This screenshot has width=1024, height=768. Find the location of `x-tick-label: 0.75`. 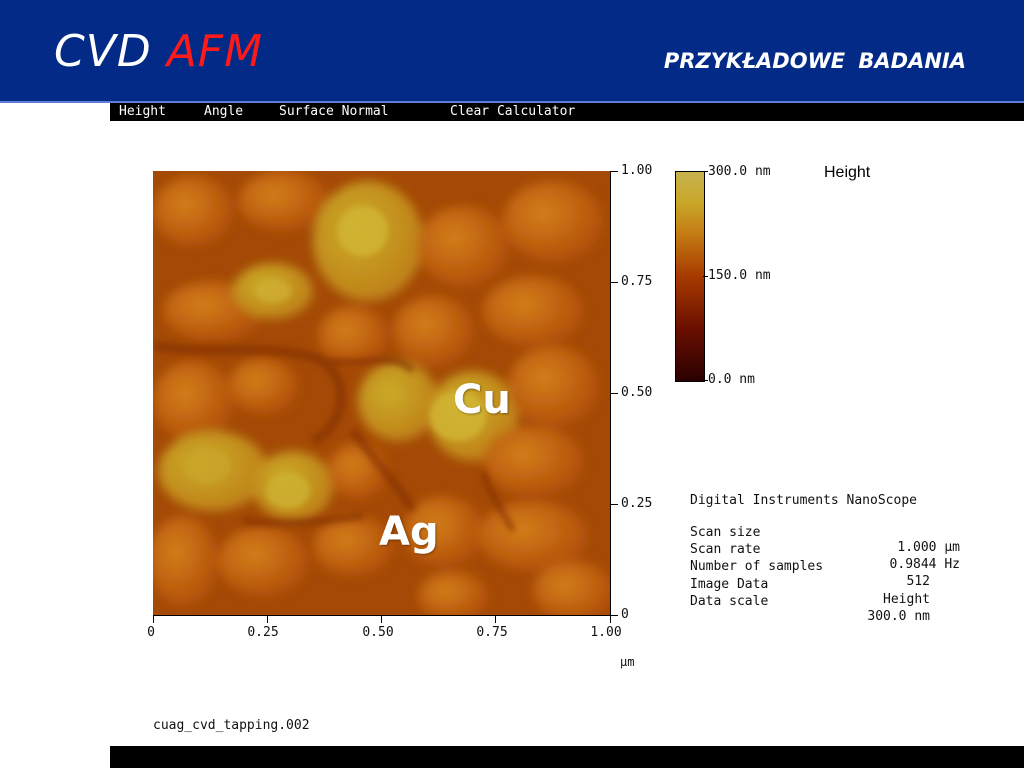

x-tick-label: 0.75 is located at coordinates (492, 632).